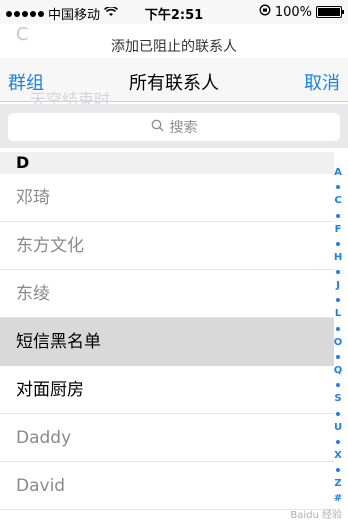  What do you see at coordinates (338, 399) in the screenshot?
I see `index-letter: S` at bounding box center [338, 399].